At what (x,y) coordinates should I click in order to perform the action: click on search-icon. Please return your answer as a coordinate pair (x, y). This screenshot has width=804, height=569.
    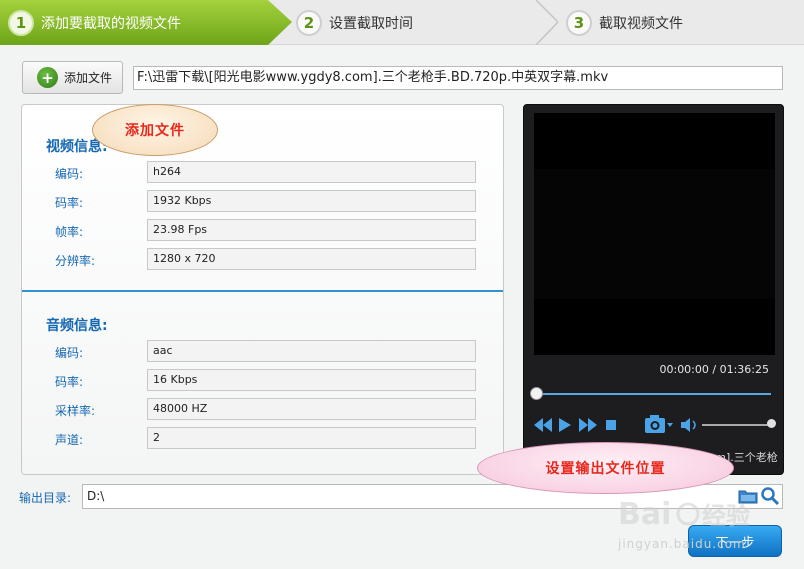
    Looking at the image, I should click on (770, 496).